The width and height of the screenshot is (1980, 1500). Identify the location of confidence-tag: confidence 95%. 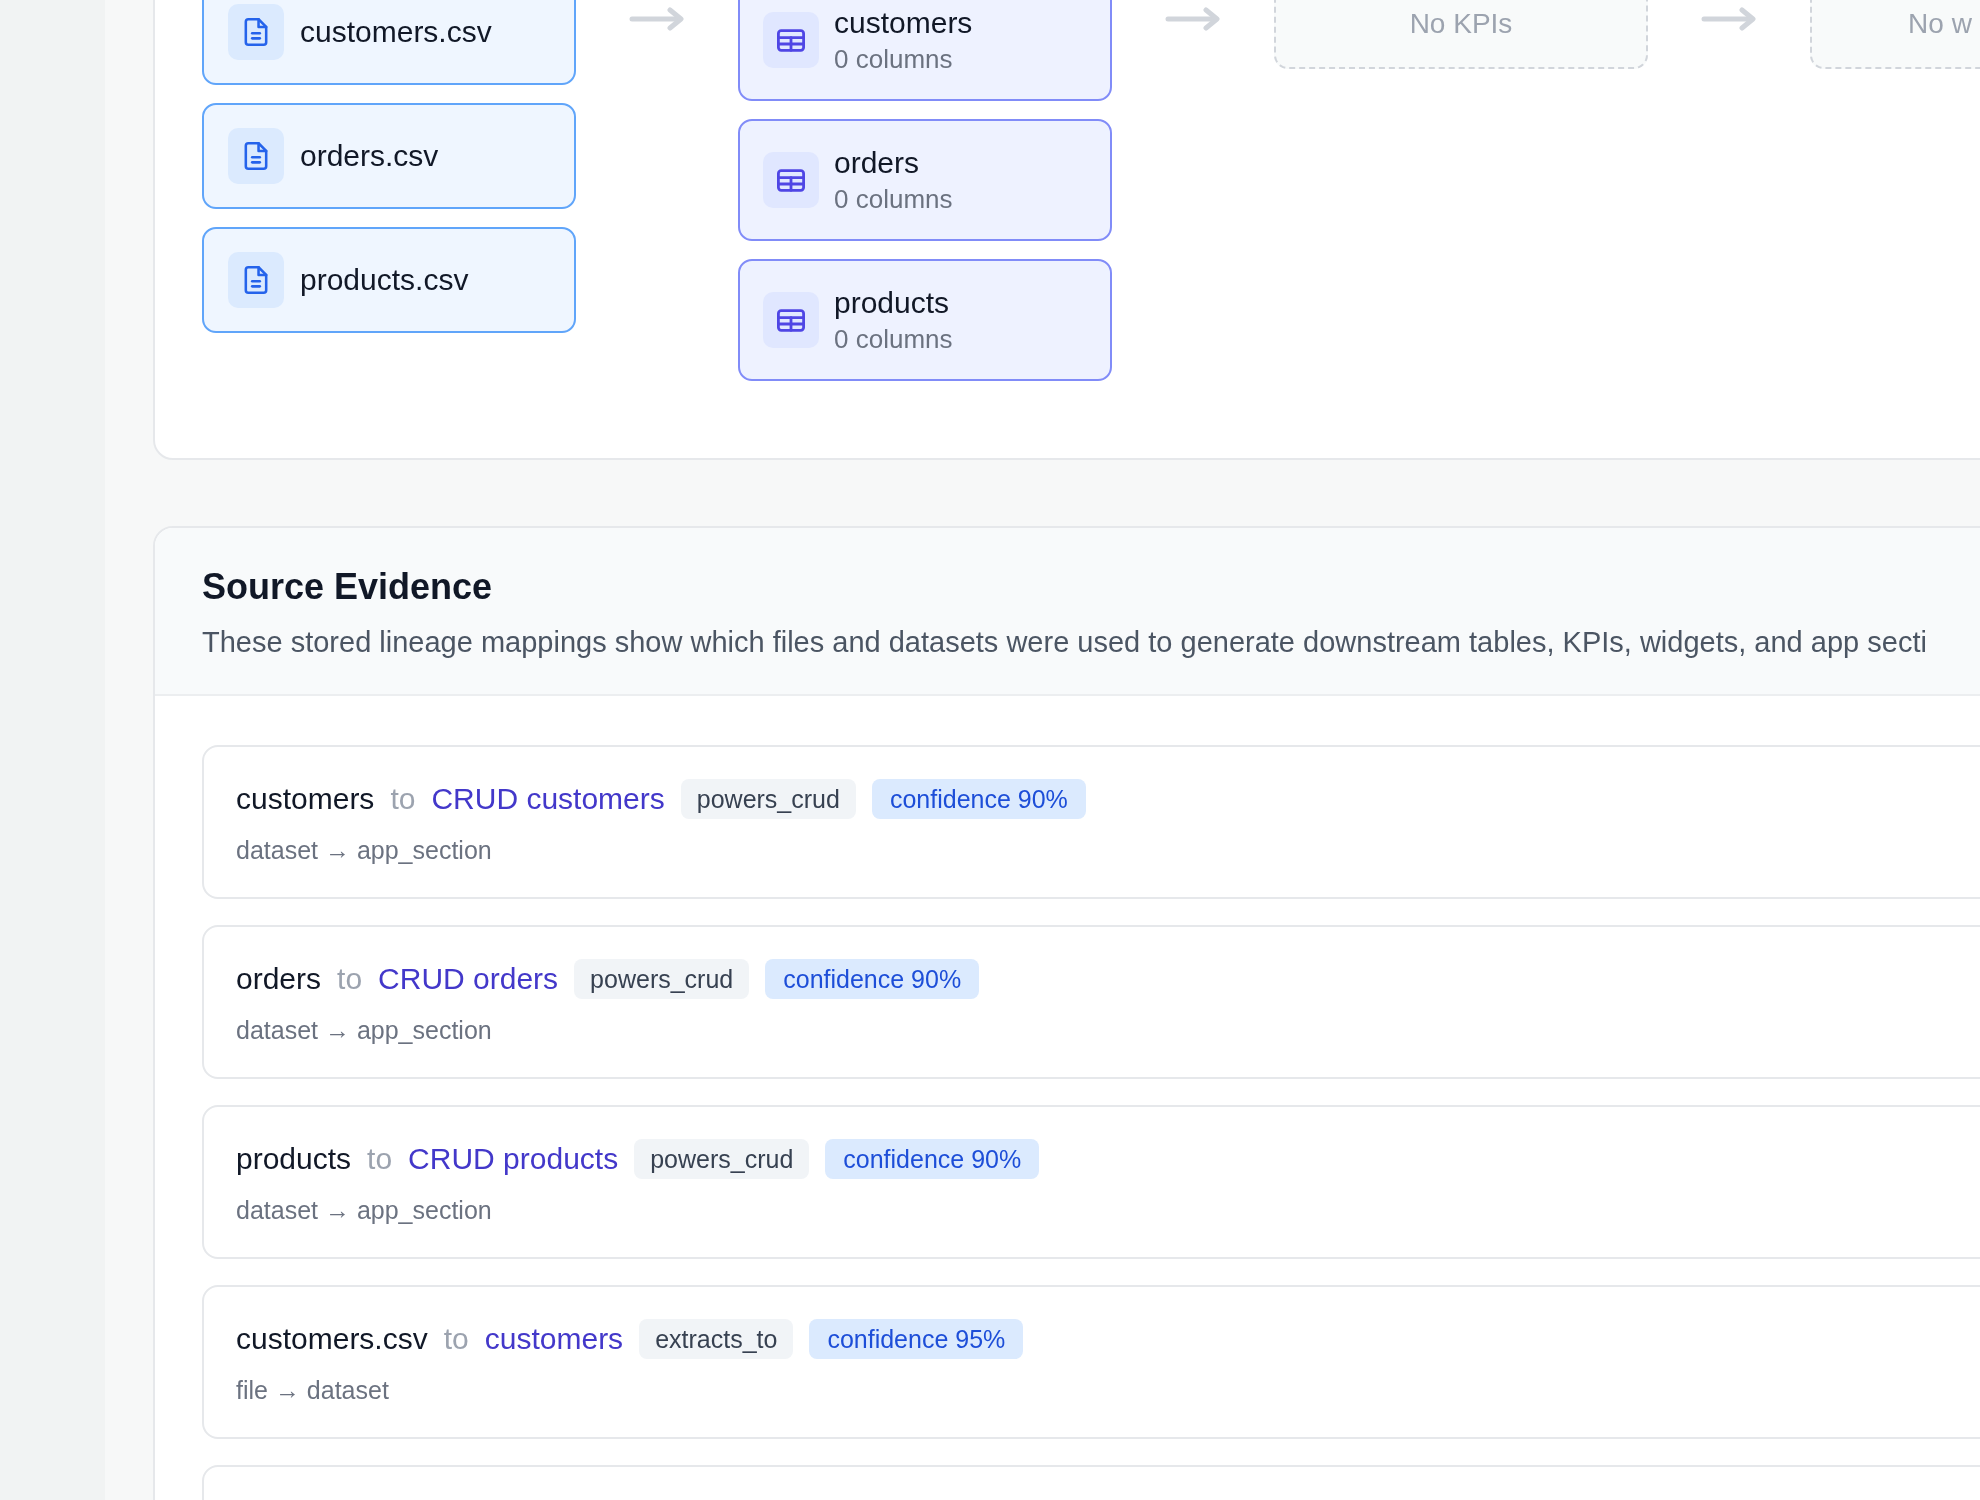
(916, 1339).